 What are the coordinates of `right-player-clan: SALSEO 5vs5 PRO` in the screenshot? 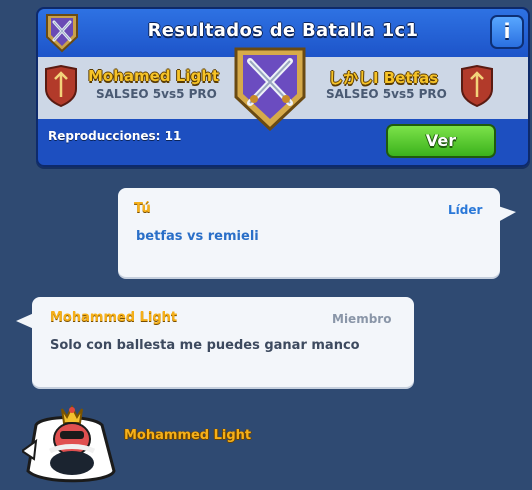 It's located at (386, 94).